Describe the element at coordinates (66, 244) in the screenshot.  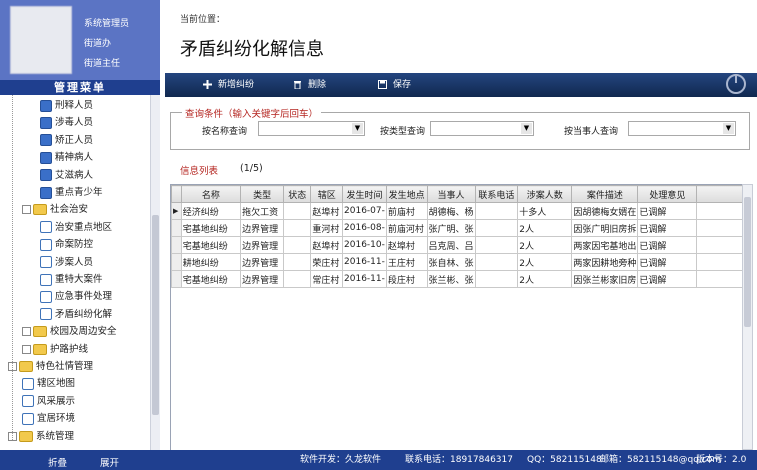
I see `tree-item: 命案防控` at that location.